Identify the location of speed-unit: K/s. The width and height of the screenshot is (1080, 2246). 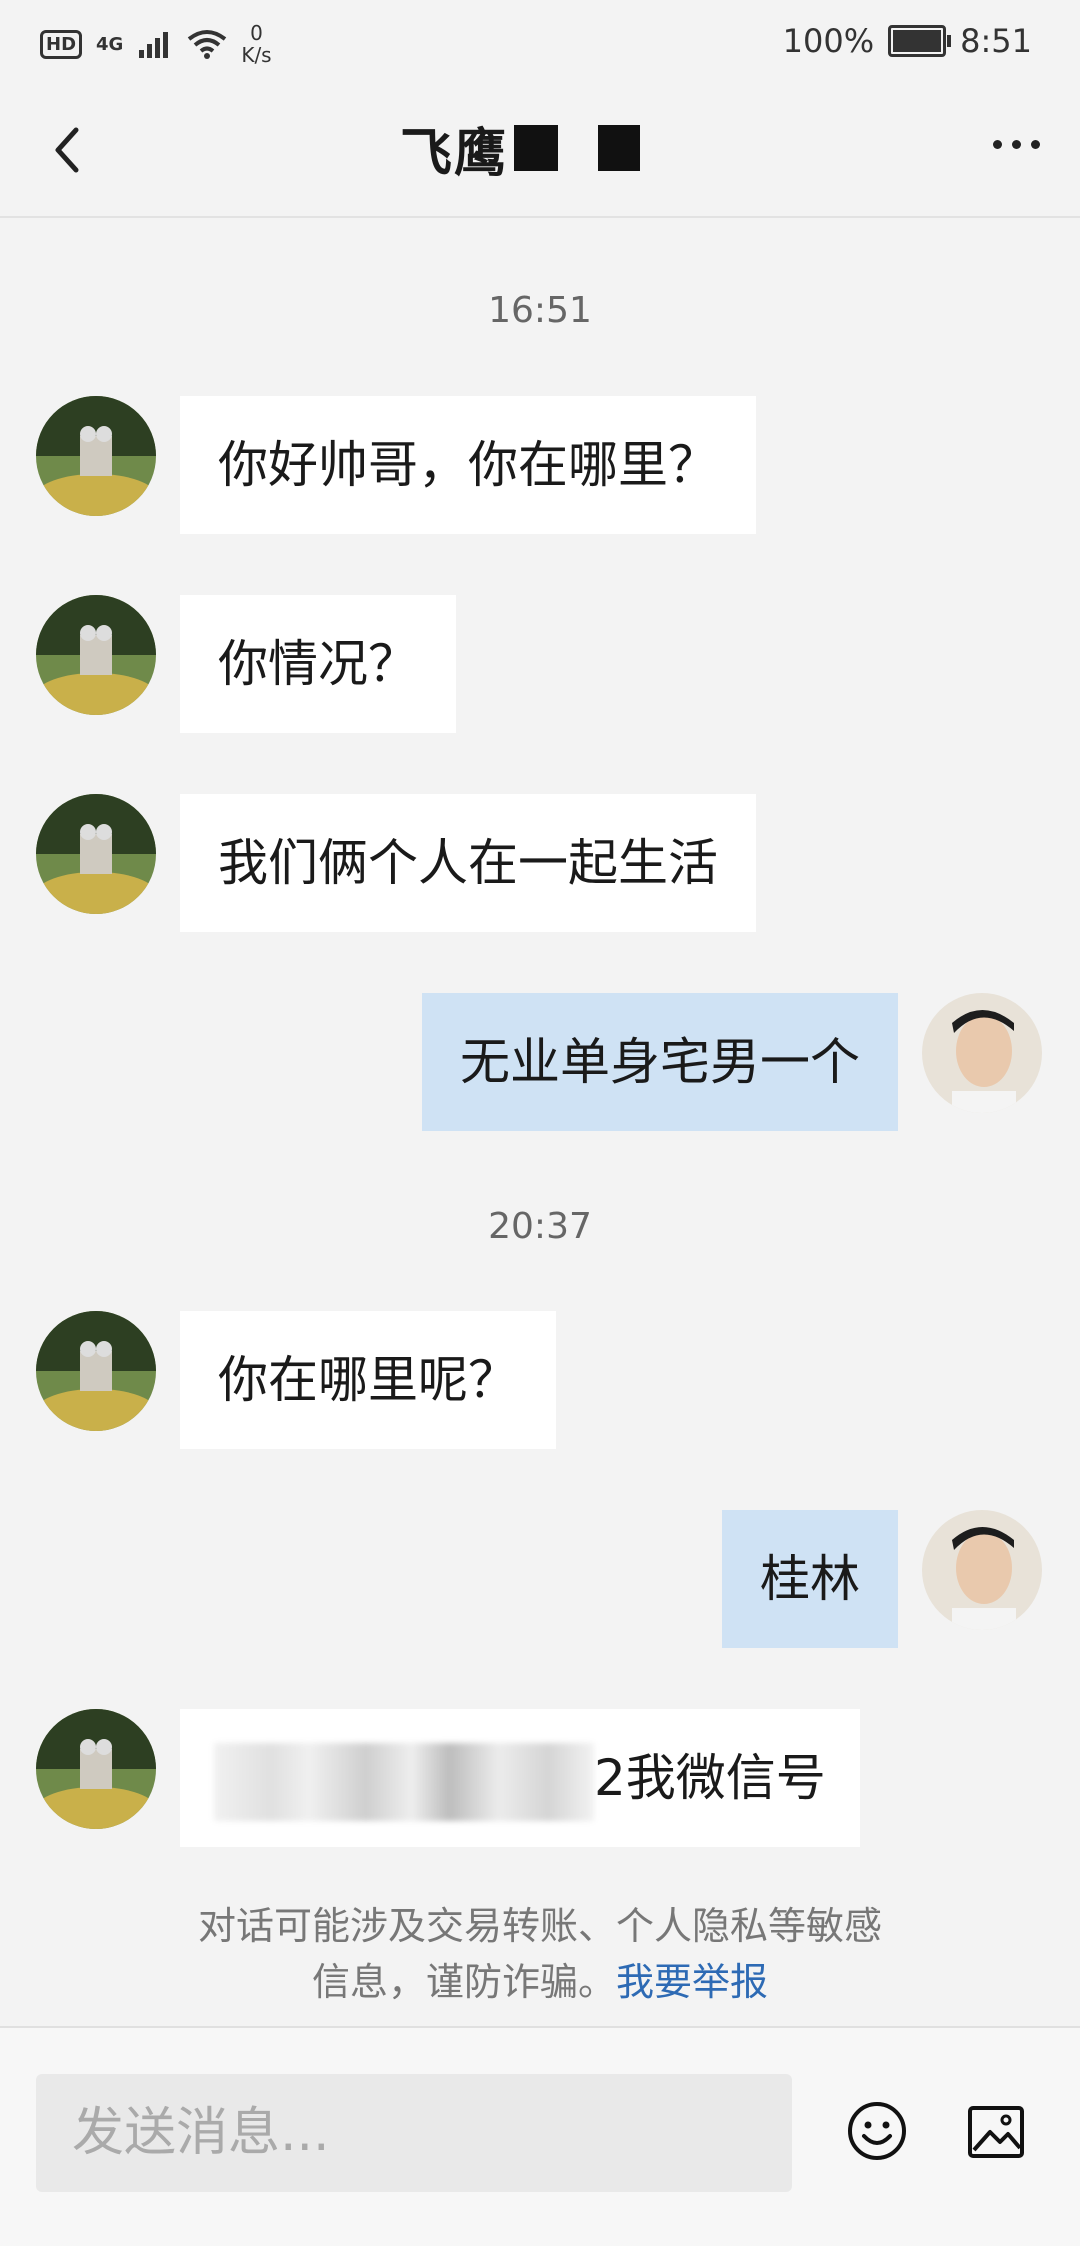
(256, 55).